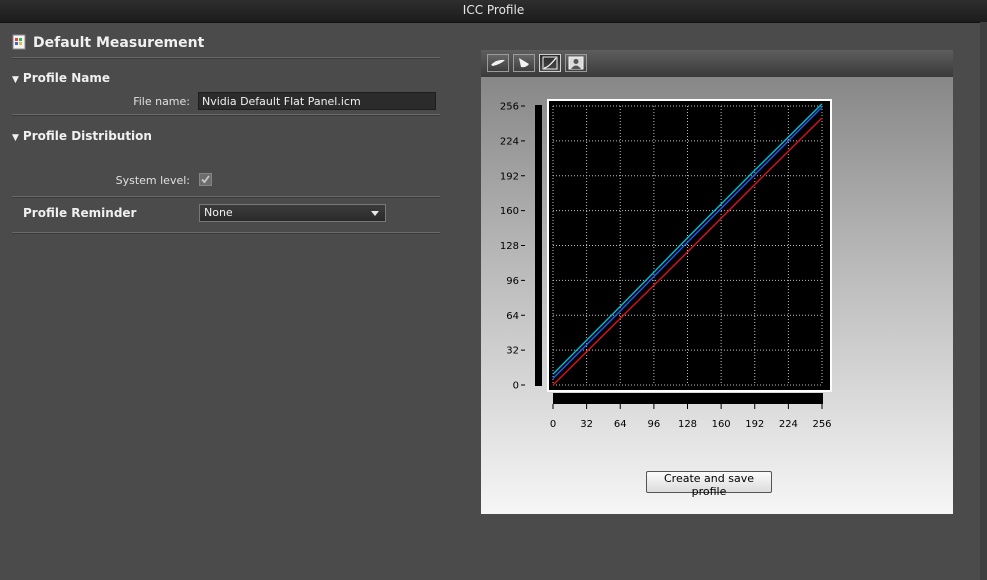 Image resolution: width=987 pixels, height=580 pixels. I want to click on checkmark-icon, so click(205, 179).